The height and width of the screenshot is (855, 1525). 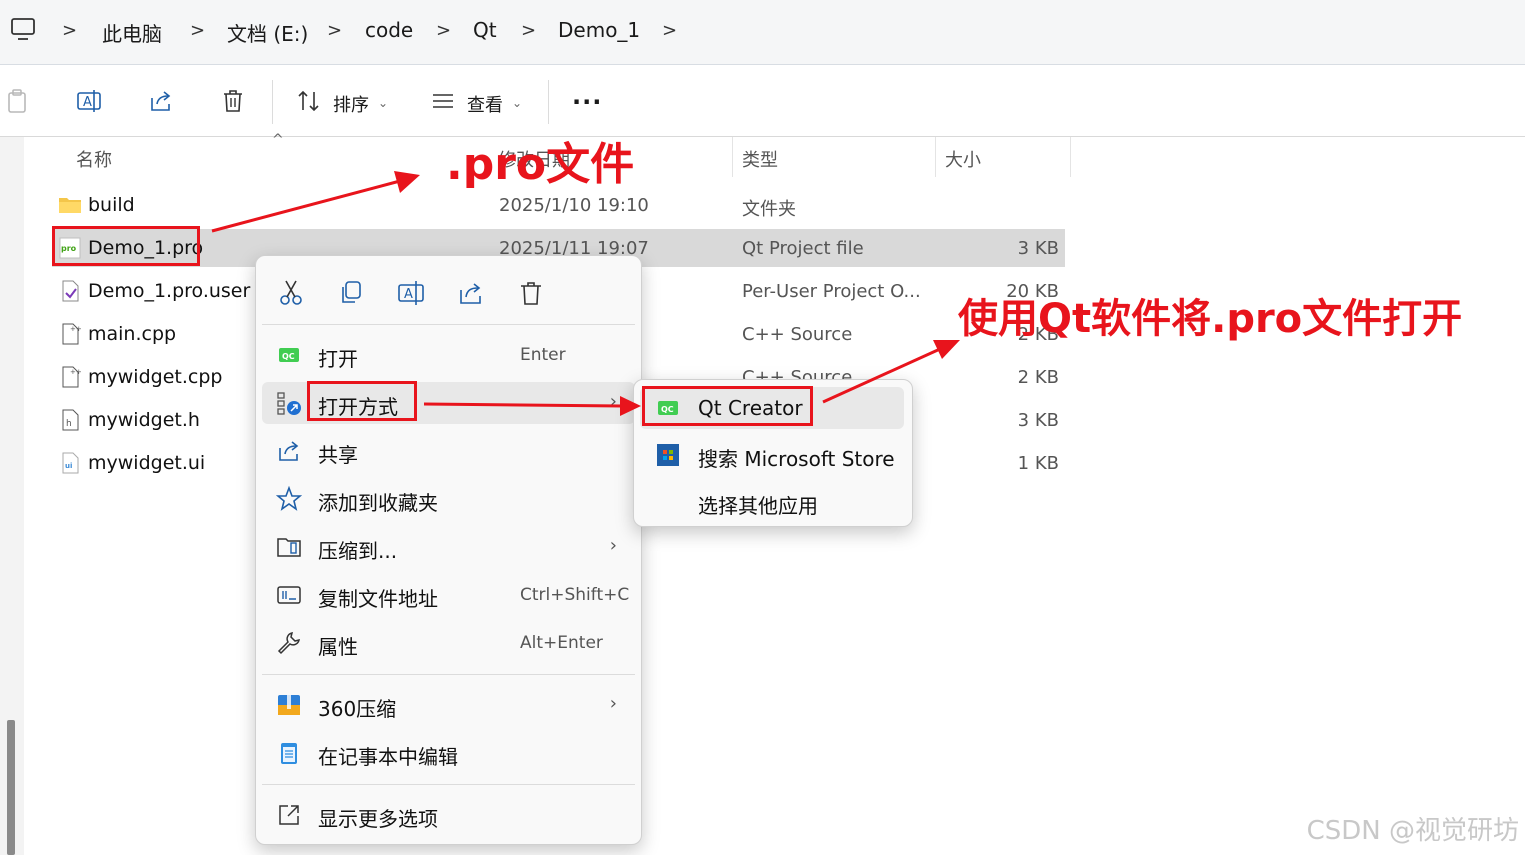 I want to click on watermark: CSDN @视觉研坊, so click(x=1412, y=831).